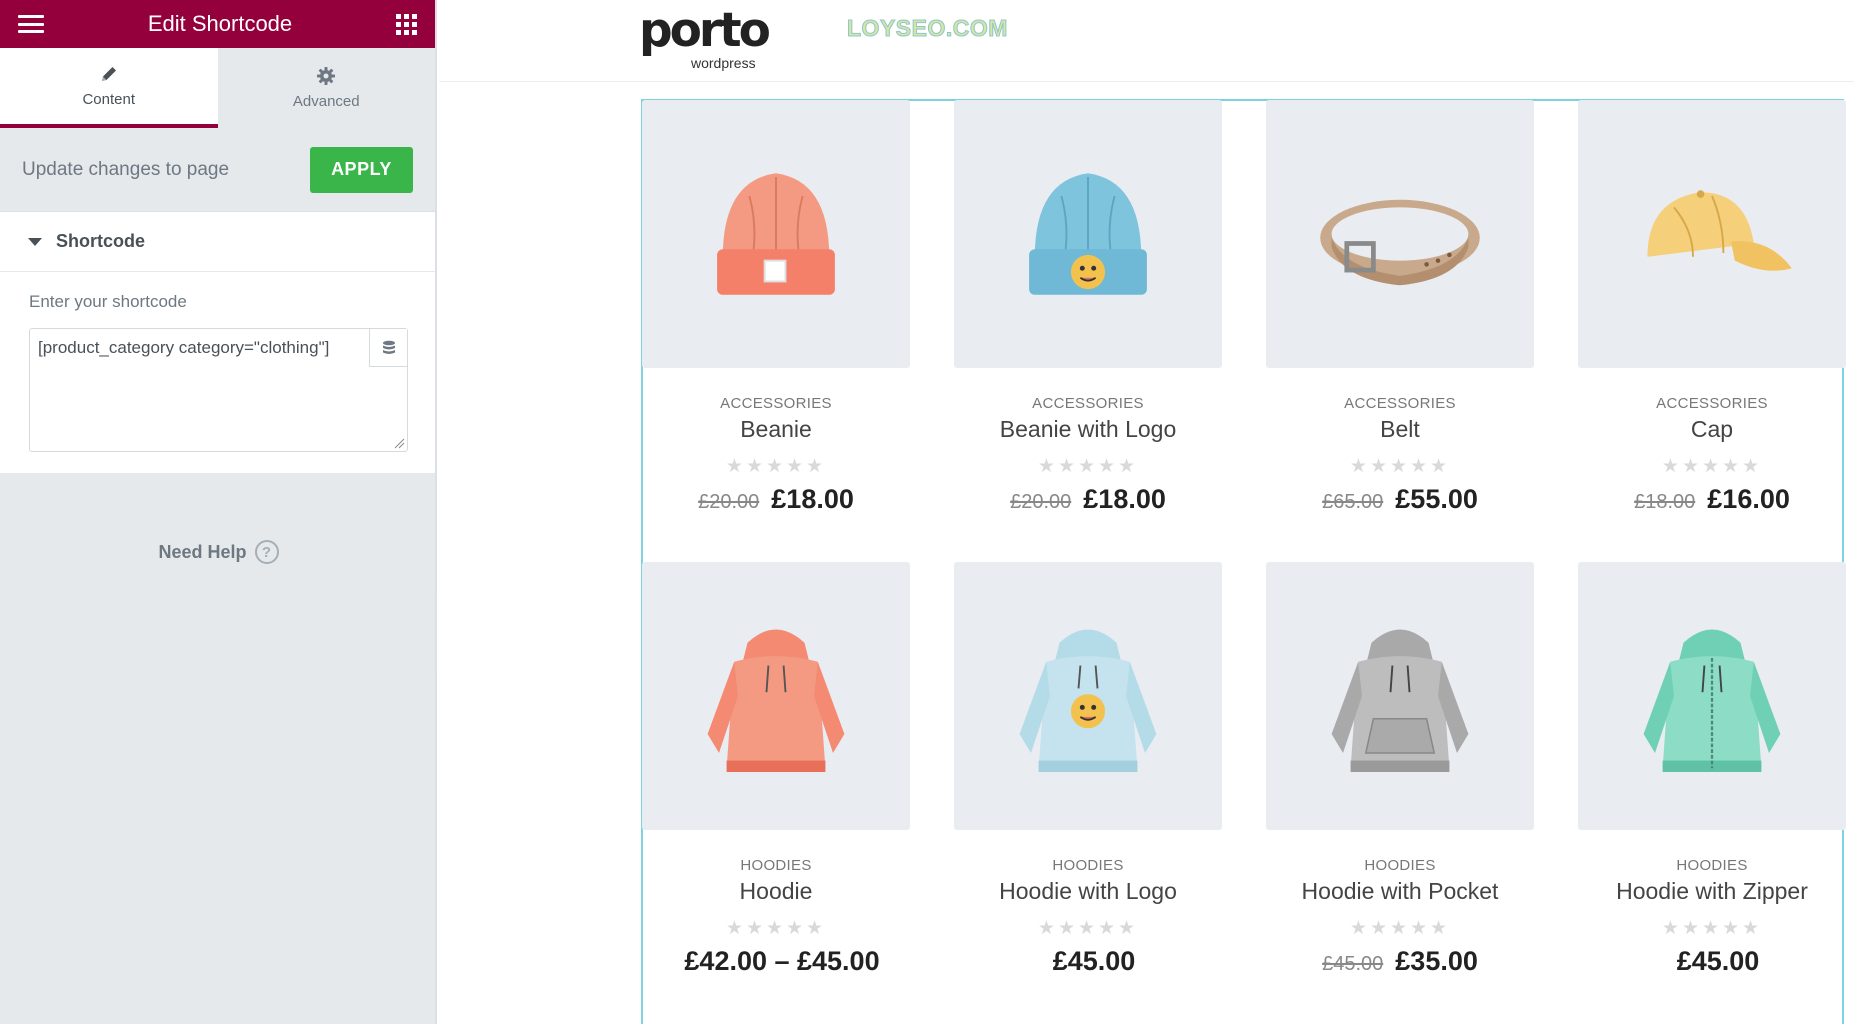 Image resolution: width=1854 pixels, height=1024 pixels. I want to click on pencil-icon, so click(108, 74).